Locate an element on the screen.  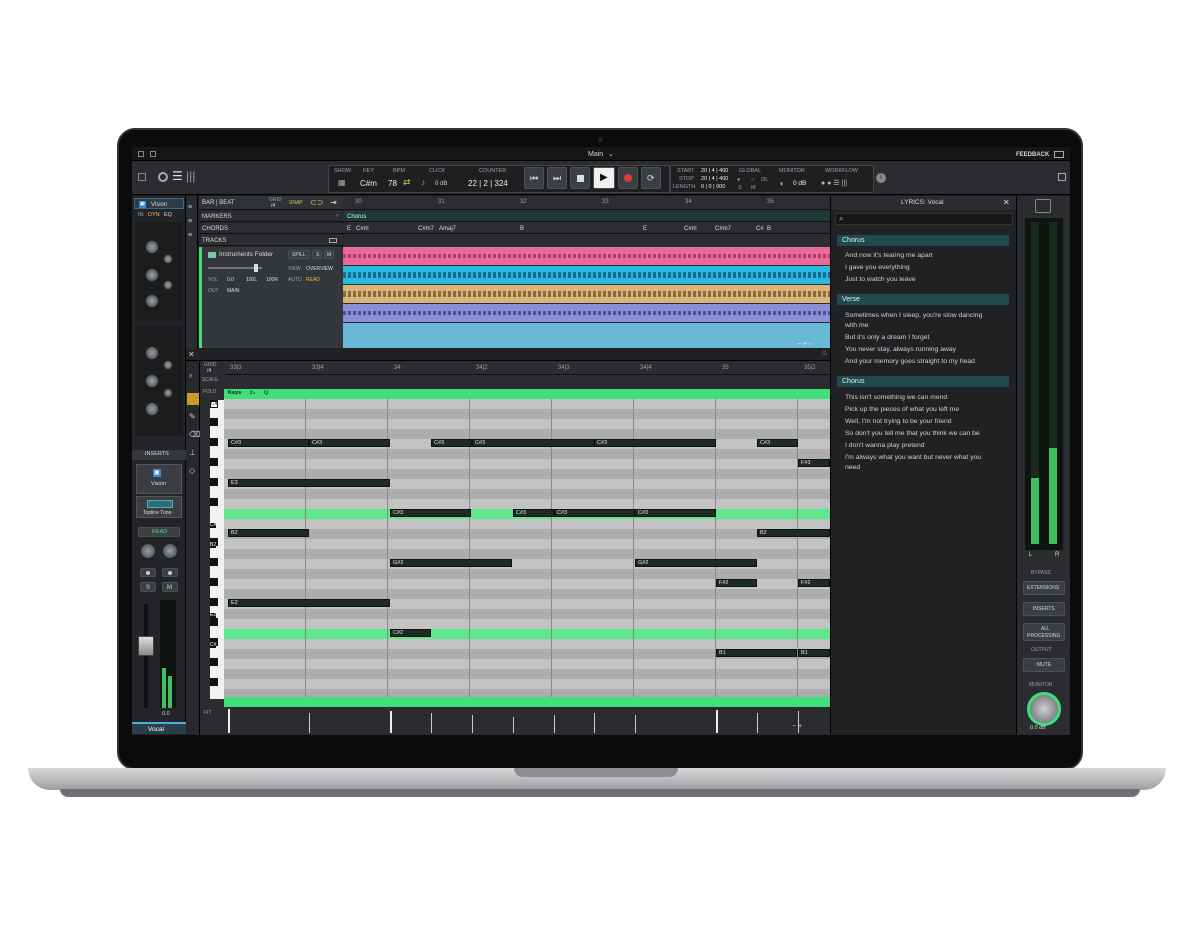
length-value: 0 | 0 | 000 is located at coordinates (713, 187).